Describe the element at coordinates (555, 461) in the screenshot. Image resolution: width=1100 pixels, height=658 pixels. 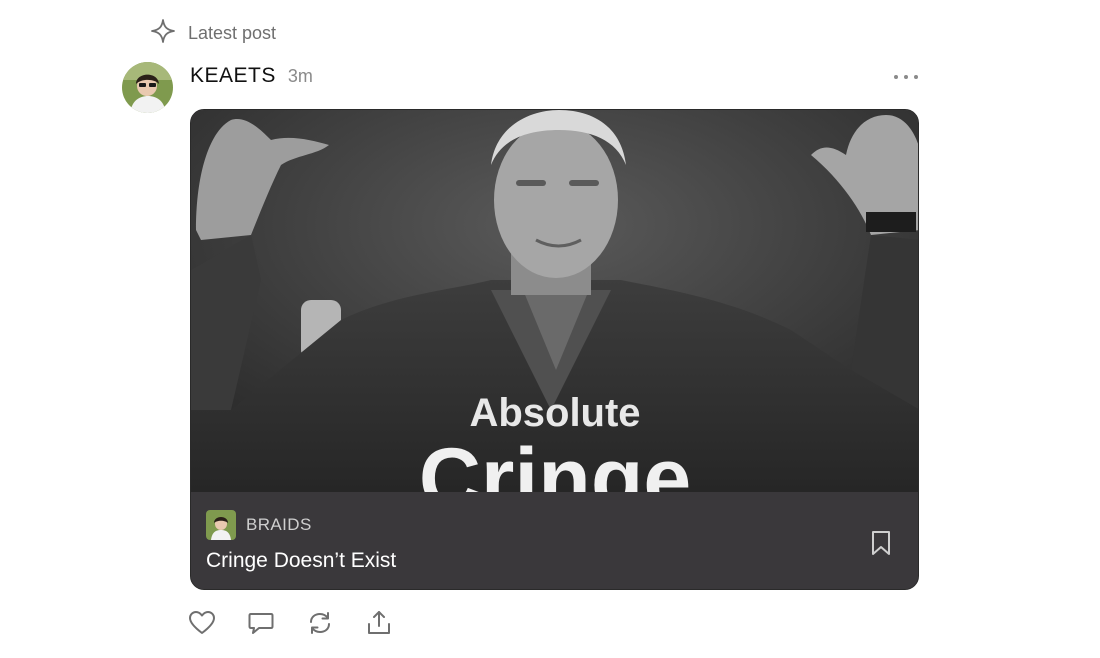
I see `image-text-line2: Cringe` at that location.